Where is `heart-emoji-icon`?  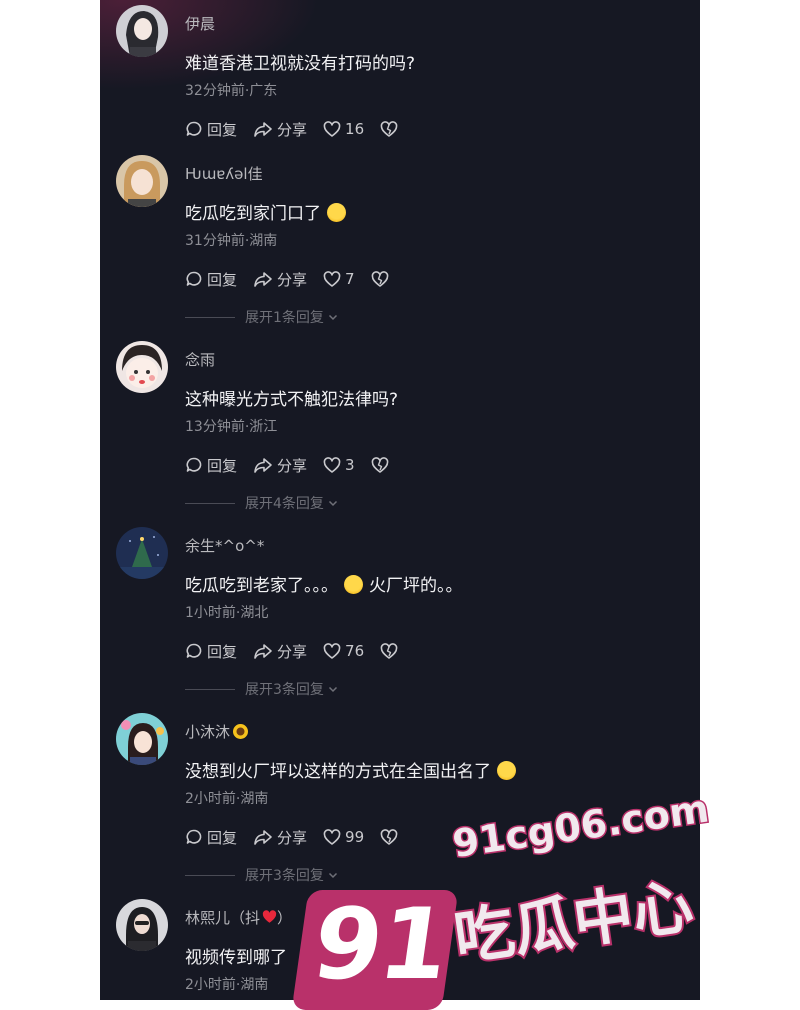
heart-emoji-icon is located at coordinates (269, 916).